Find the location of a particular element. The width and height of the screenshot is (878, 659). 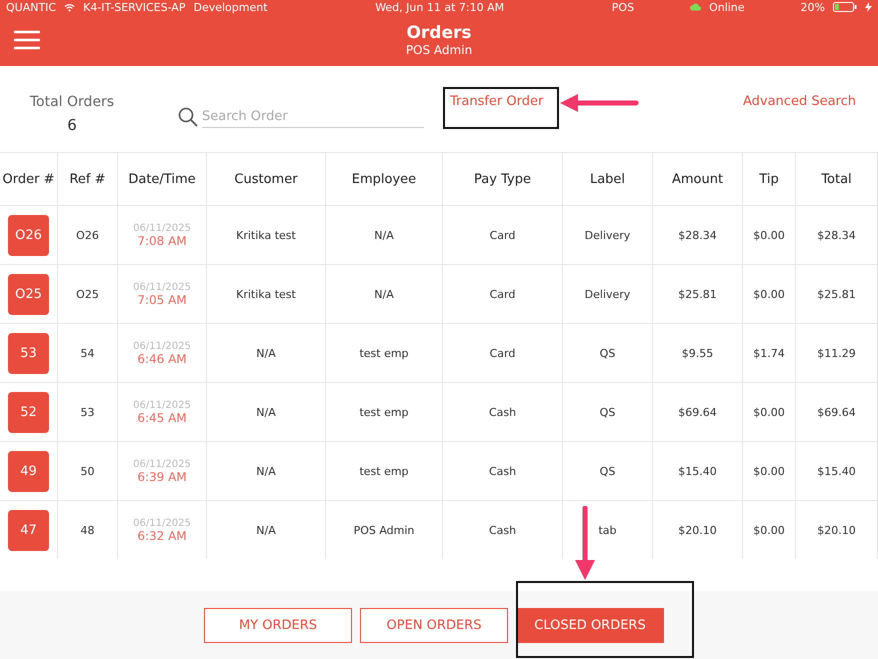

date-time: Wed, Jun 11 at 7:10 AM is located at coordinates (439, 7).